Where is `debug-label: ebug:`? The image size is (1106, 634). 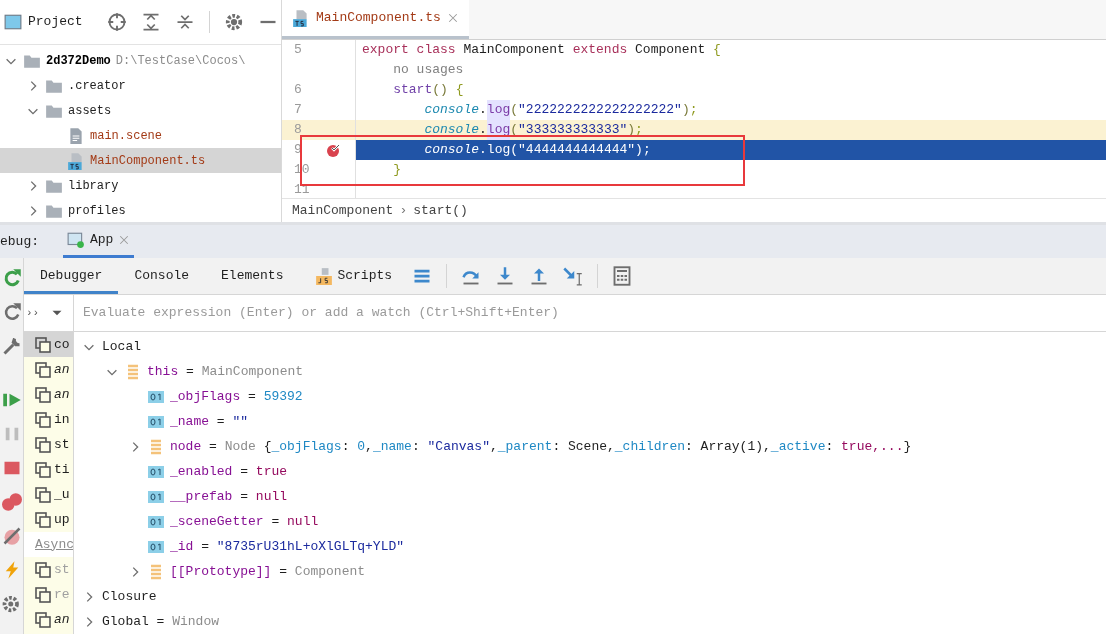 debug-label: ebug: is located at coordinates (19, 241).